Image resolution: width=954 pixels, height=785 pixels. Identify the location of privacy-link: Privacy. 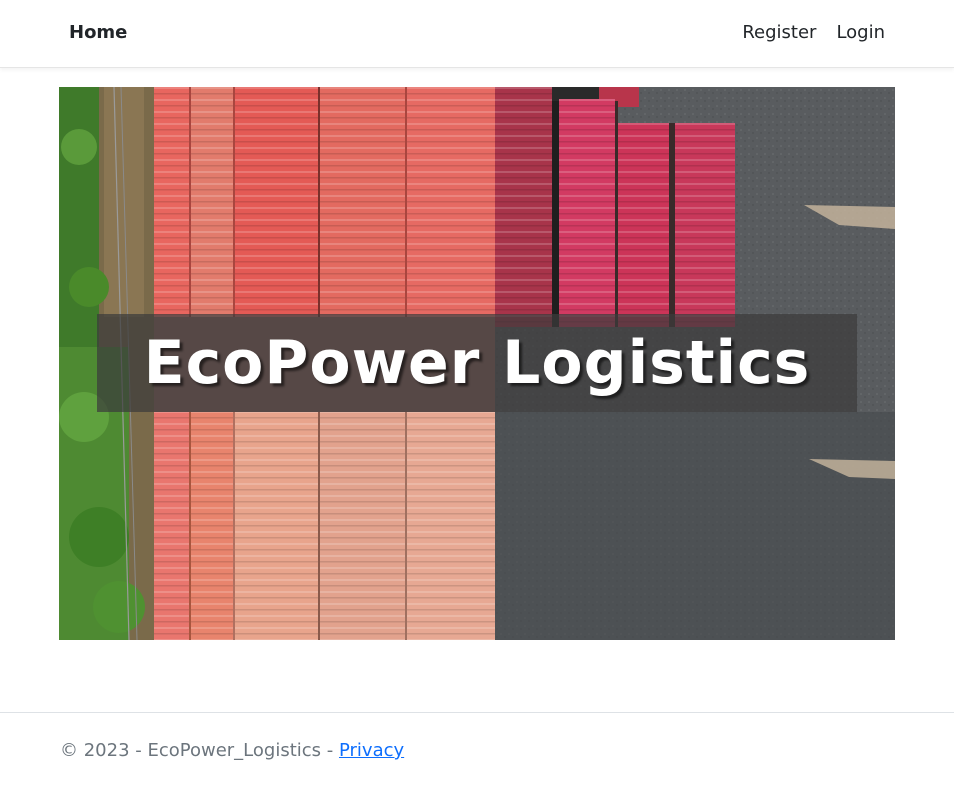
(371, 750).